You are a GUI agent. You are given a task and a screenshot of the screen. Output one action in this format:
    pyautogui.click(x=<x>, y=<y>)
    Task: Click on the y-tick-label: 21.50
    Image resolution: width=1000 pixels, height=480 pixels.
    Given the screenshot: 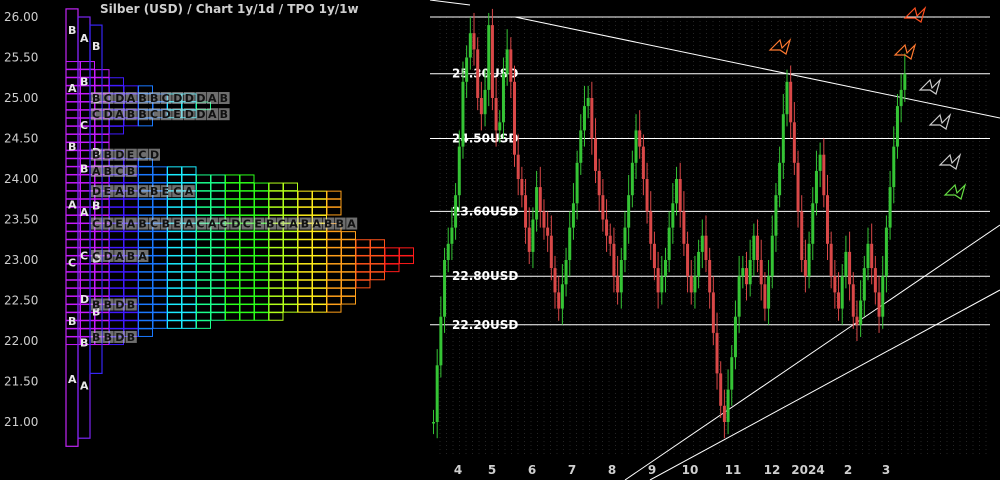 What is the action you would take?
    pyautogui.click(x=21, y=382)
    